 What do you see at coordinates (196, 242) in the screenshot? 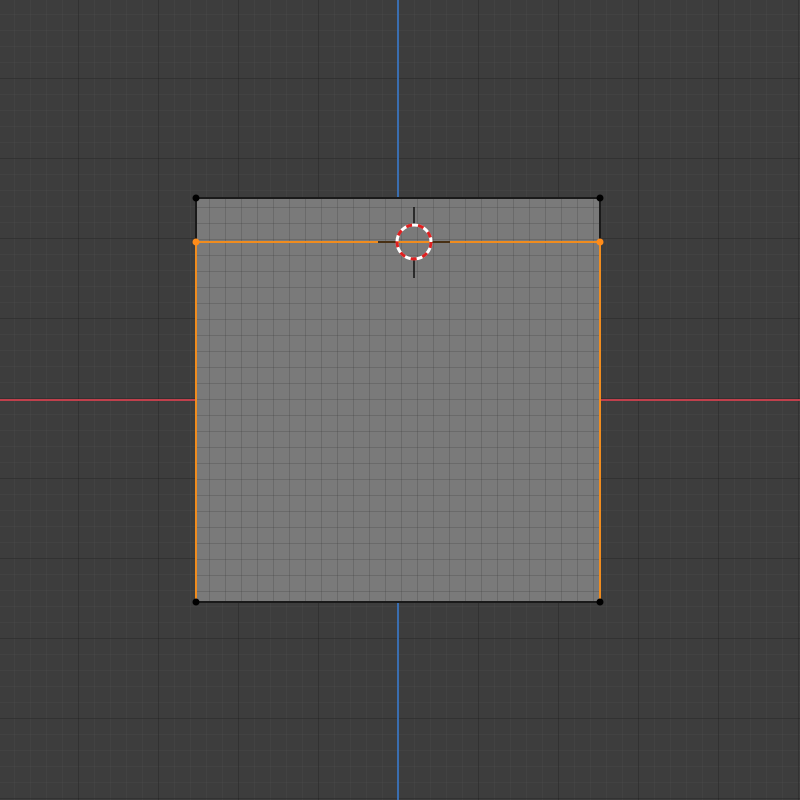
I see `vertex-loop-left-selected` at bounding box center [196, 242].